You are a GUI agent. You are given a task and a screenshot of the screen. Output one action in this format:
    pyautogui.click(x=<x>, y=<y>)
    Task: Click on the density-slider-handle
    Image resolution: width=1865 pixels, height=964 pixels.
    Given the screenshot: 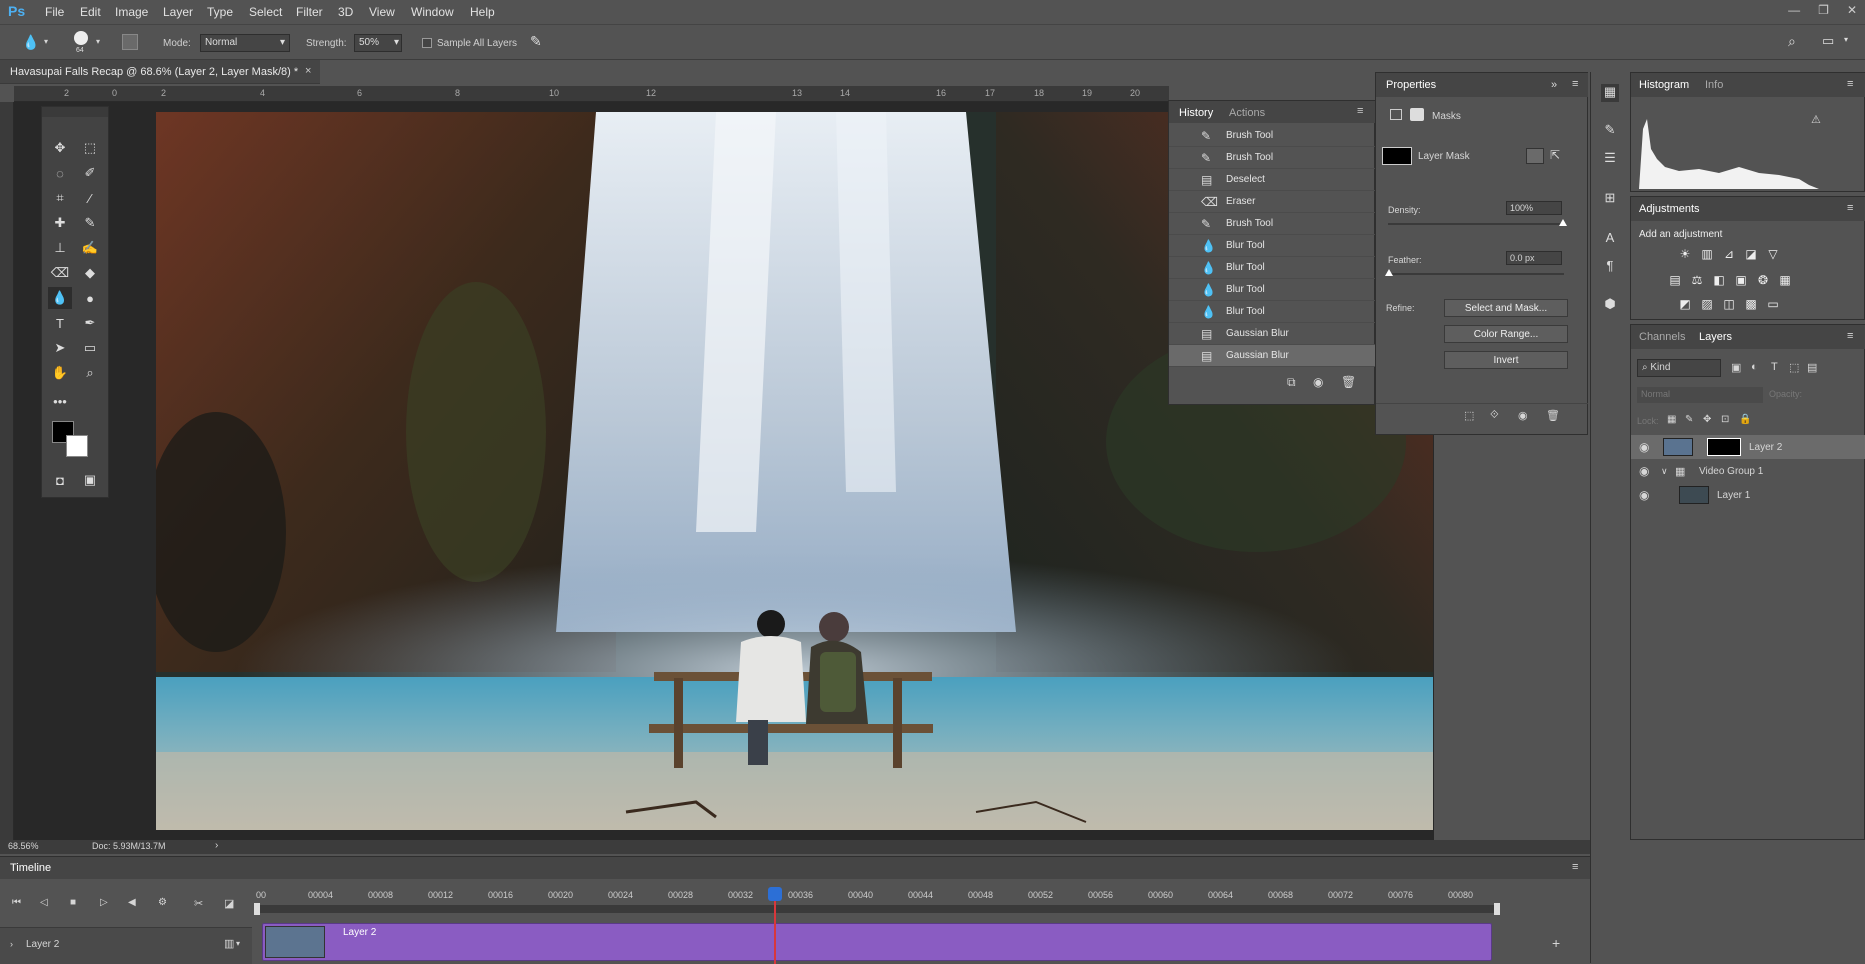 What is the action you would take?
    pyautogui.click(x=1563, y=222)
    